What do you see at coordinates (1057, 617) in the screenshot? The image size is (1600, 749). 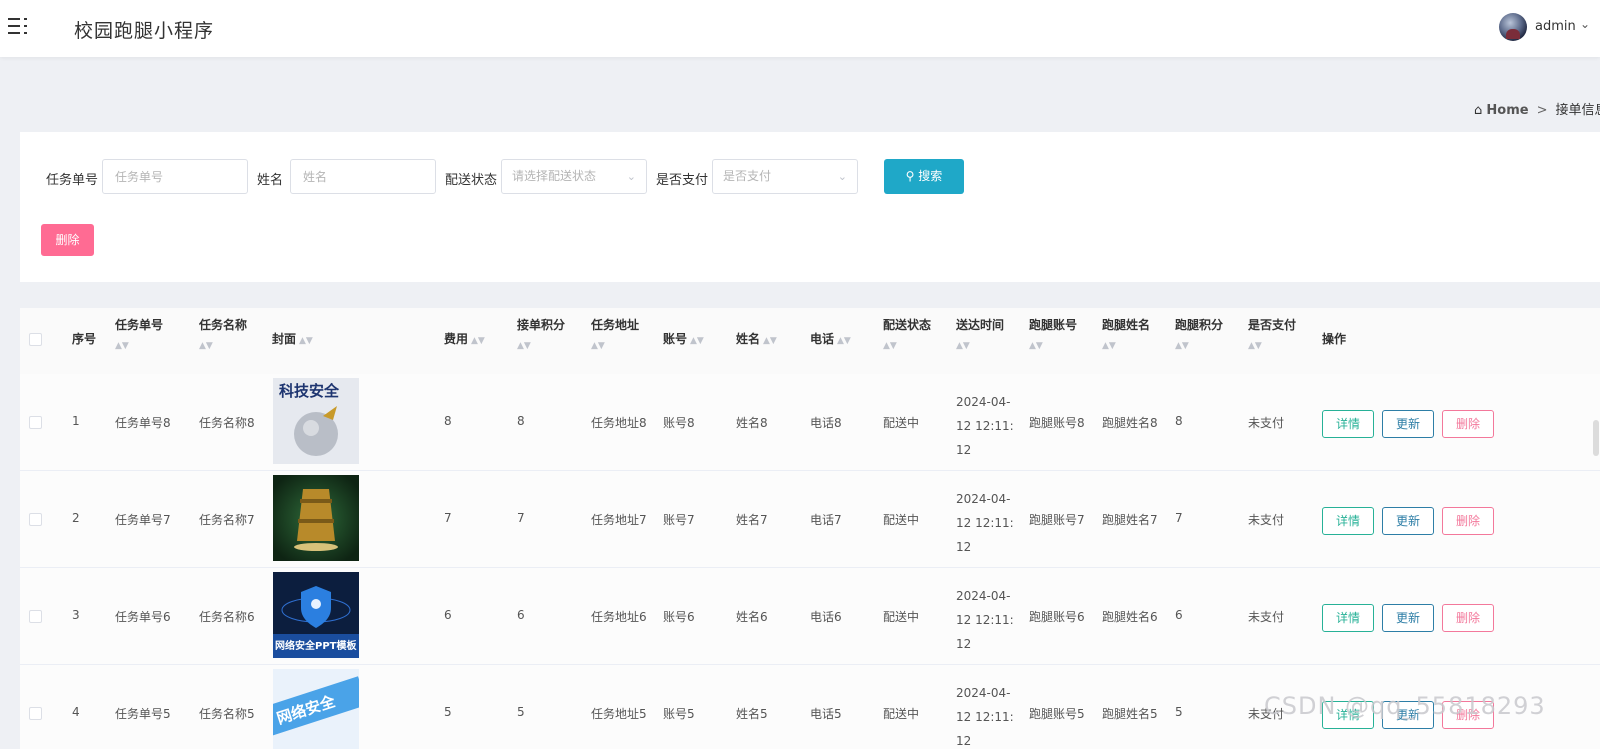 I see `cell-runner-account: 跑腿账号6` at bounding box center [1057, 617].